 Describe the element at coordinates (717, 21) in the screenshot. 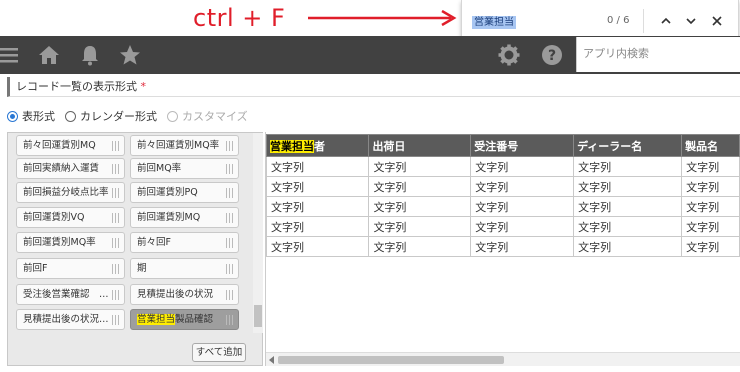

I see `find-close-button` at that location.